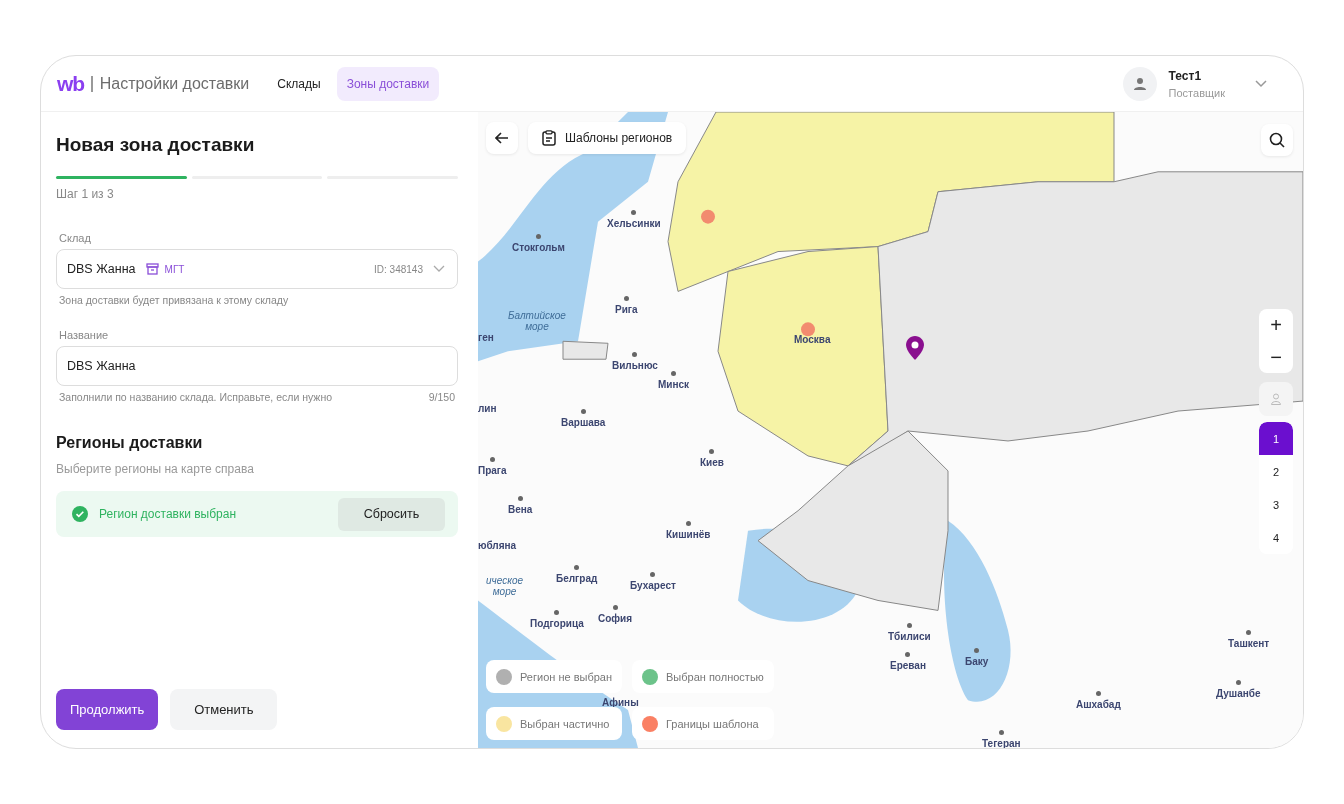 The width and height of the screenshot is (1344, 804). What do you see at coordinates (674, 384) in the screenshot?
I see `map-label: Минск` at bounding box center [674, 384].